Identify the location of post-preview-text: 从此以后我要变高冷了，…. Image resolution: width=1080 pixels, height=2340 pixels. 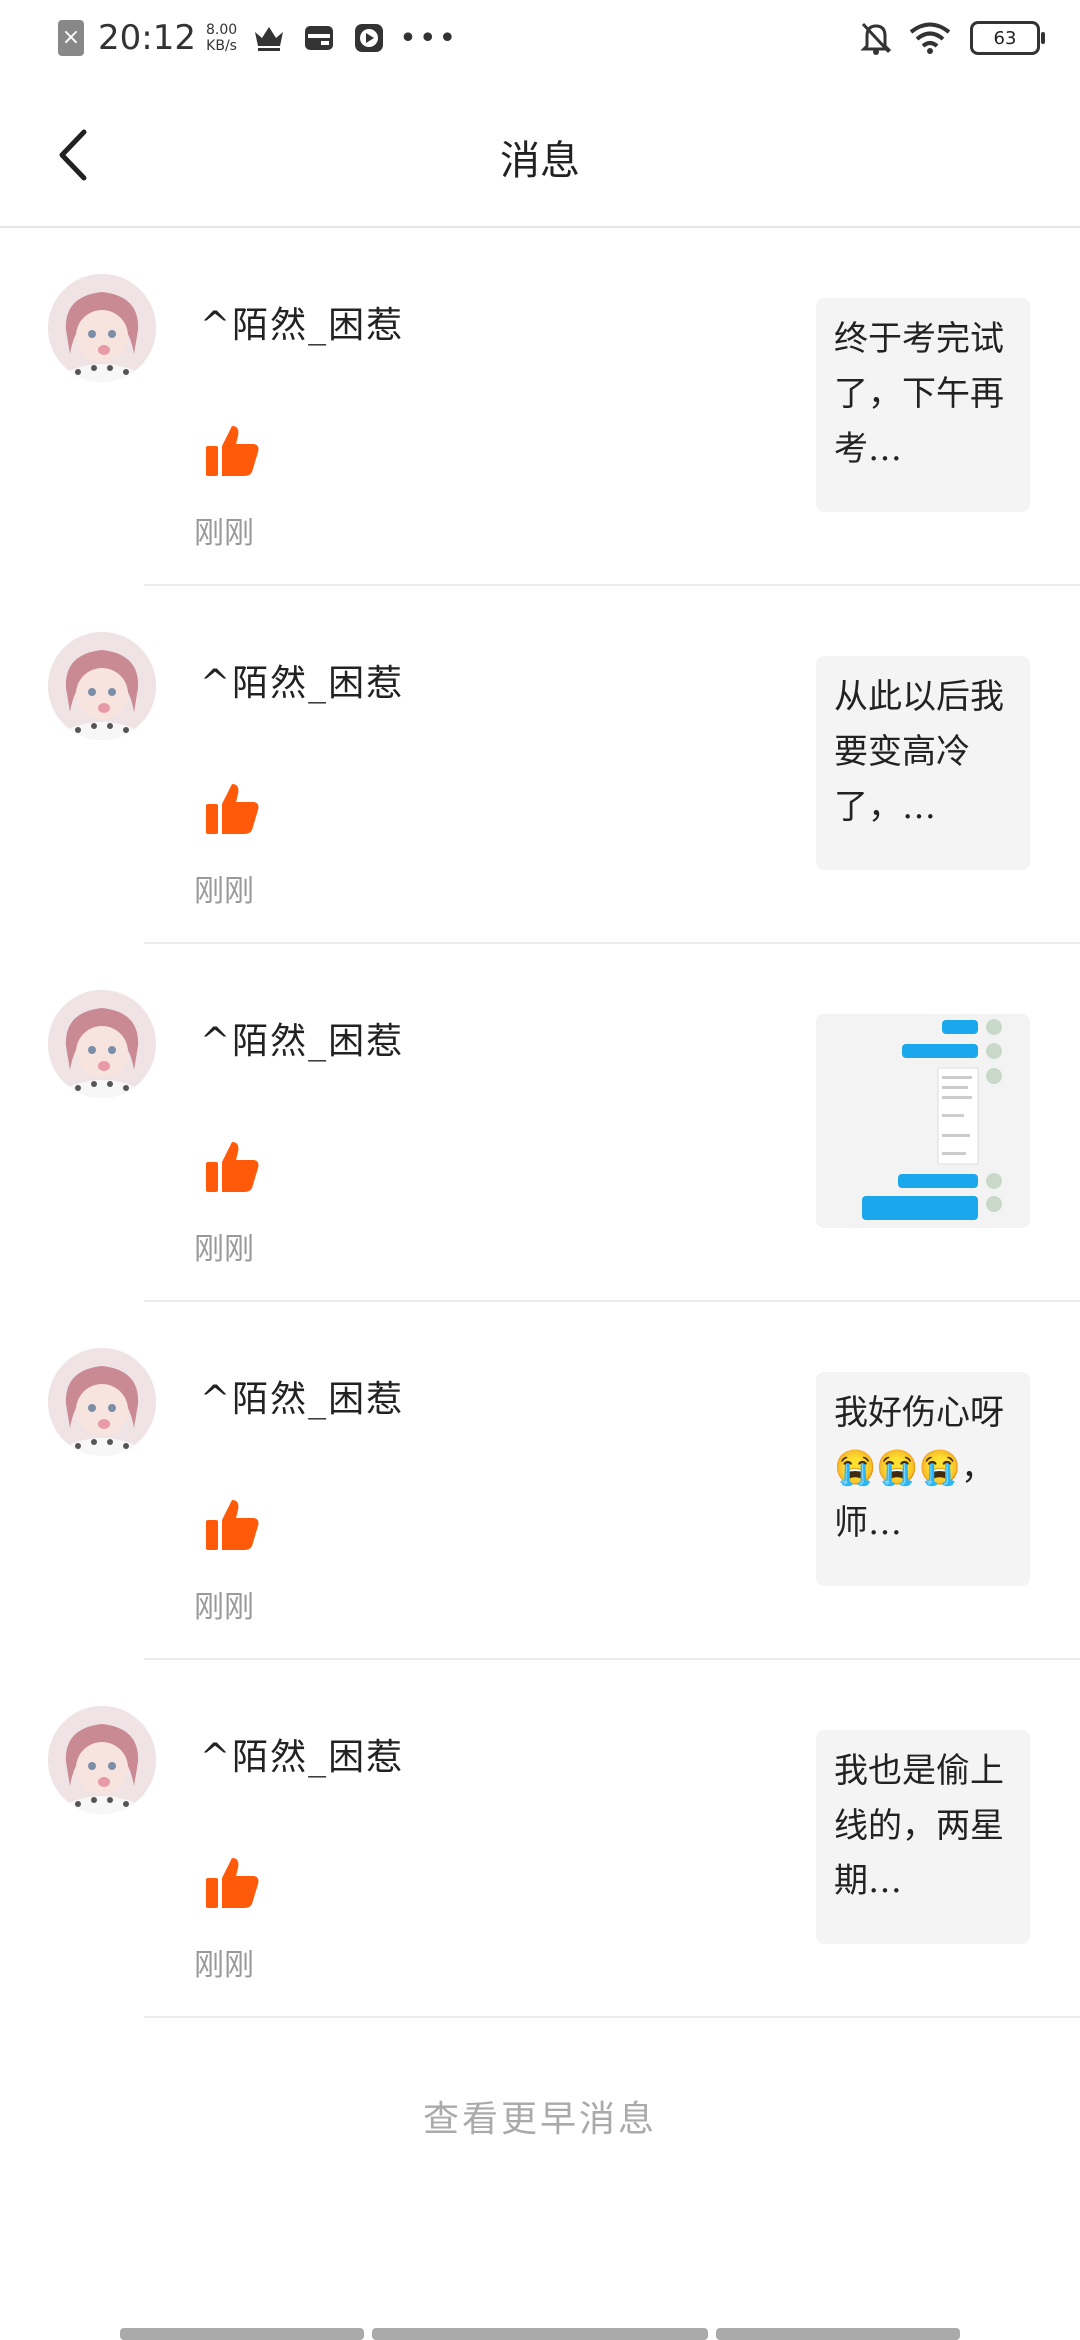
(919, 752).